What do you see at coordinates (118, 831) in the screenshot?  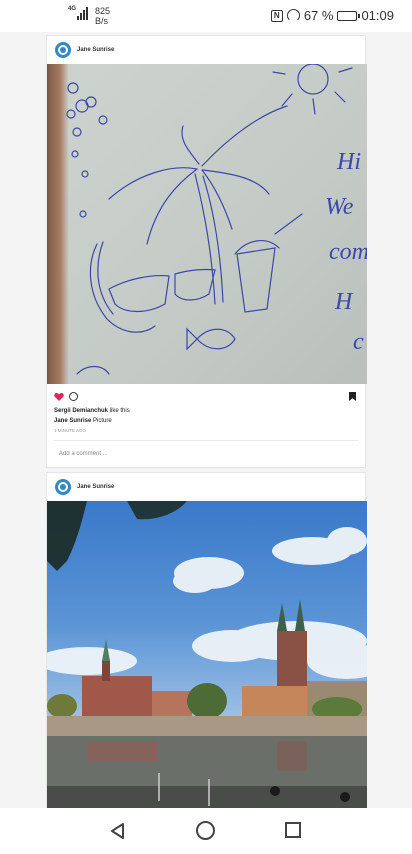 I see `back-icon` at bounding box center [118, 831].